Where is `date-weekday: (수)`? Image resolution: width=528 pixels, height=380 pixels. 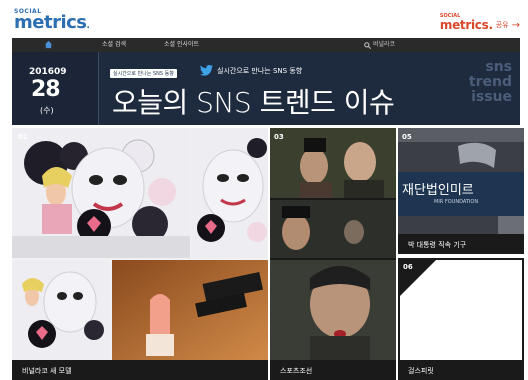
date-weekday: (수) is located at coordinates (47, 110).